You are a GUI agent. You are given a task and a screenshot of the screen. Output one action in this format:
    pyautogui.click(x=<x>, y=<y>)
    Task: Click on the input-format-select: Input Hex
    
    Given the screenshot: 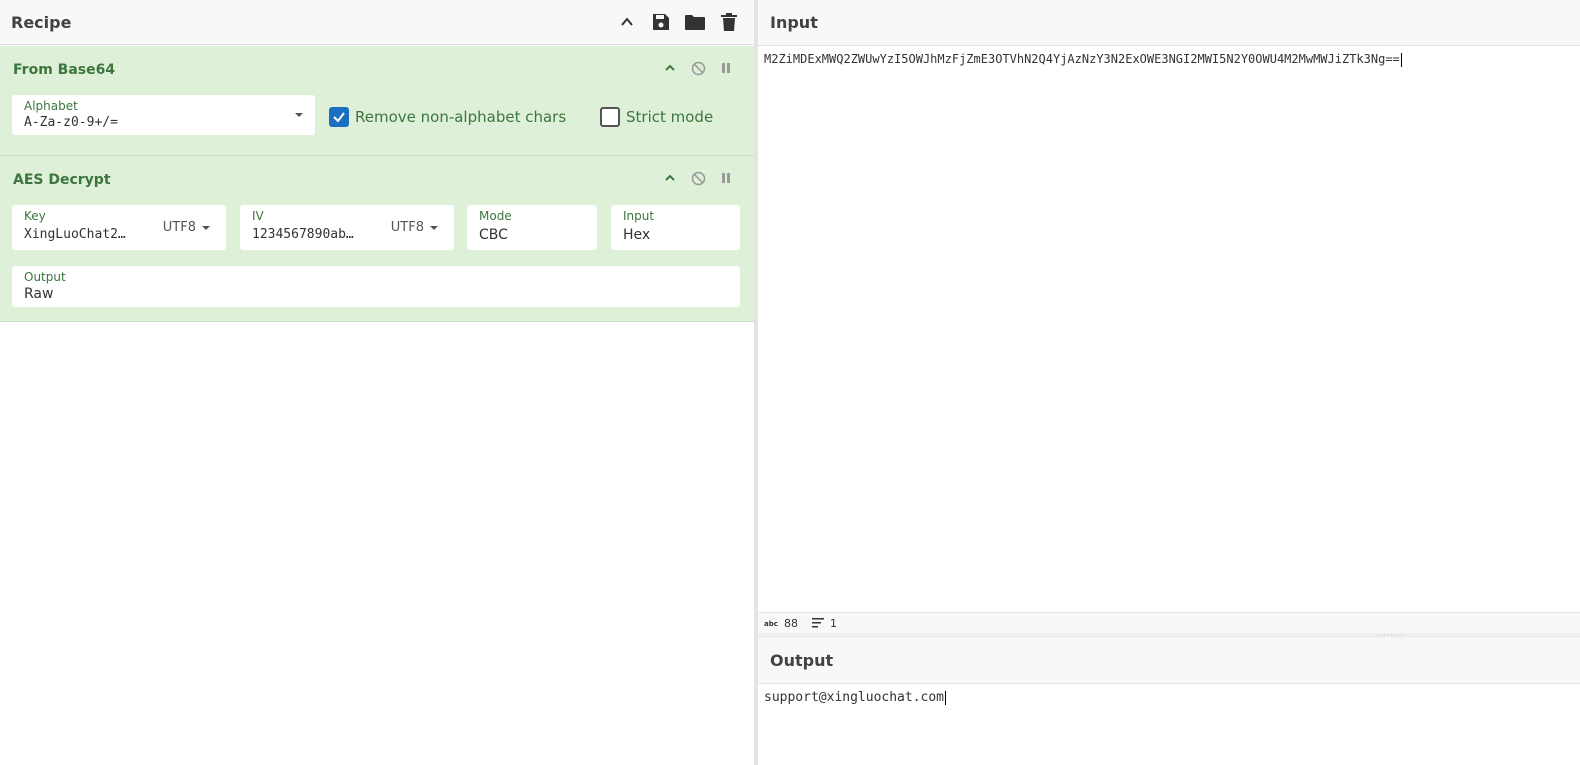 What is the action you would take?
    pyautogui.click(x=675, y=227)
    